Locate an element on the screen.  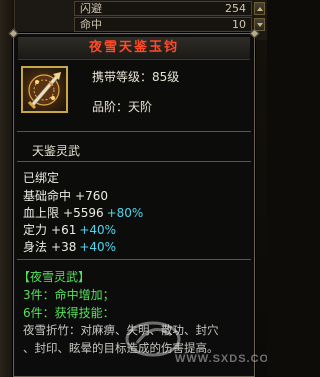
skill-description: 夜雪折竹：对麻痹、失明、散功、封穴 is located at coordinates (121, 330).